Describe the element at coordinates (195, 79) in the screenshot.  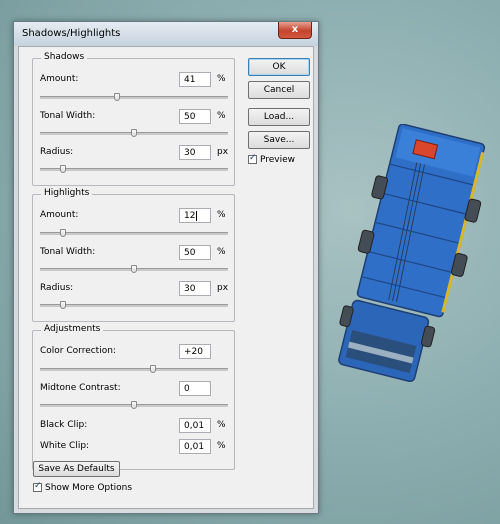
I see `shadows-amount-field: 41` at that location.